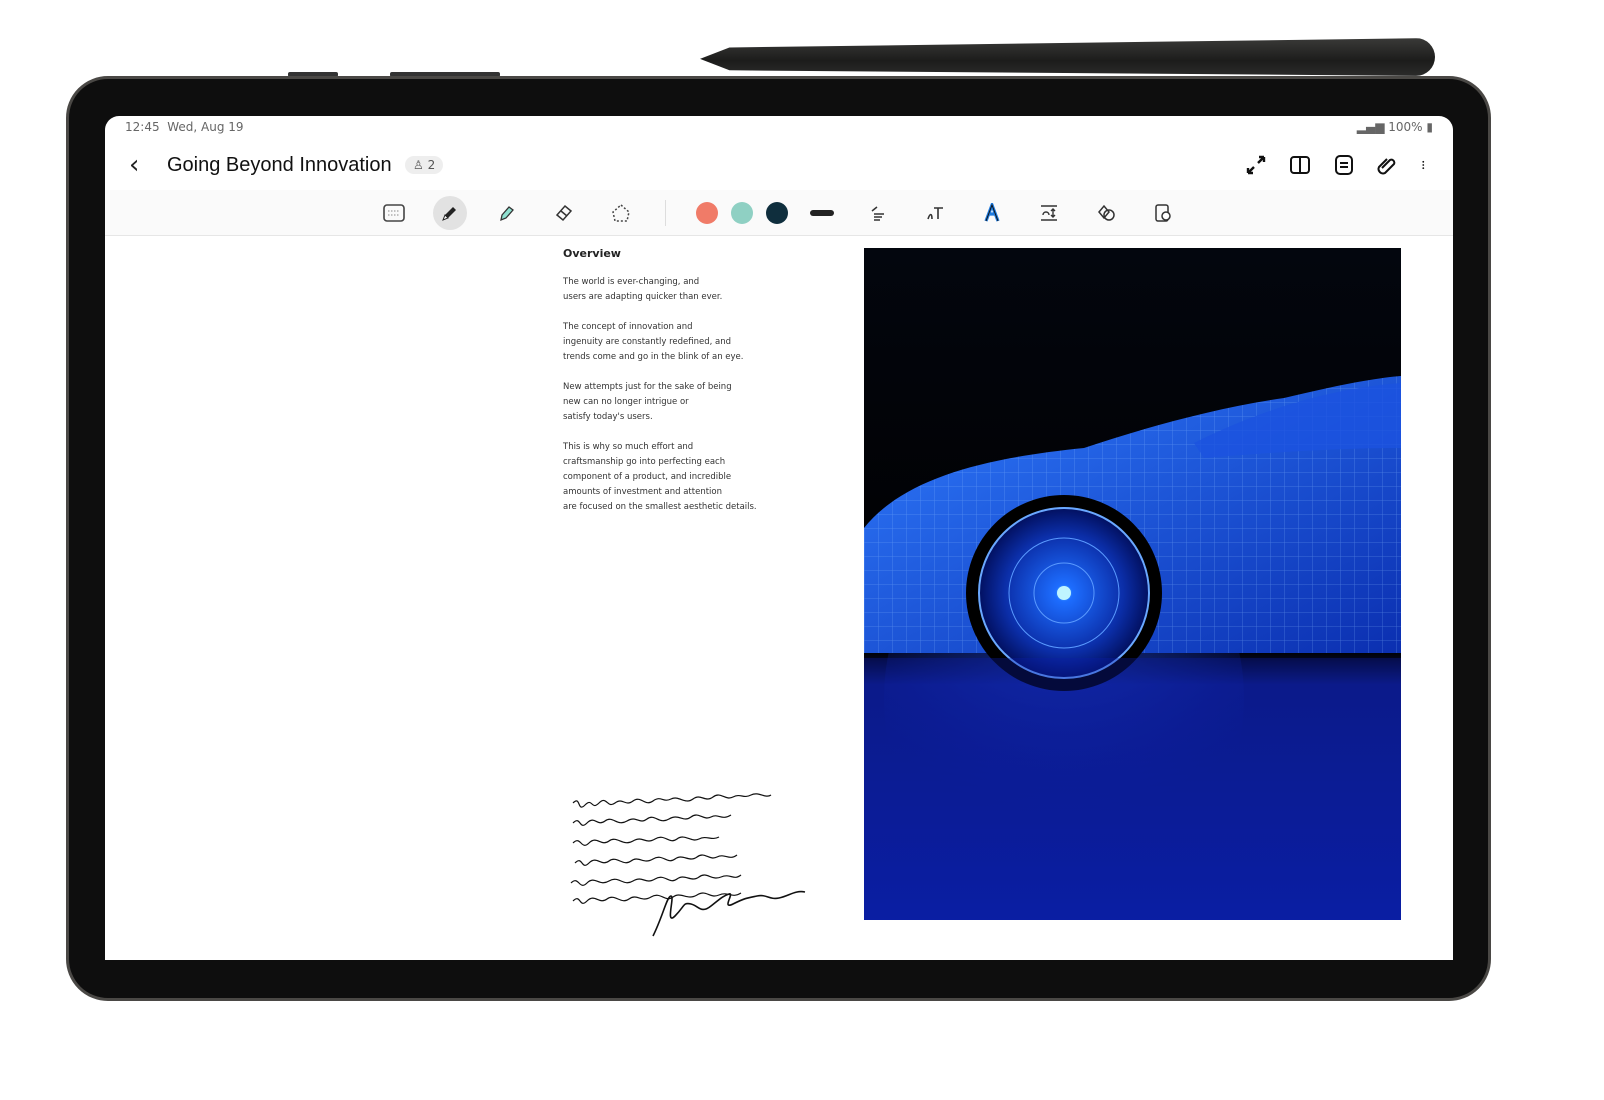 Image resolution: width=1604 pixels, height=1100 pixels. I want to click on shapes-icon, so click(1106, 213).